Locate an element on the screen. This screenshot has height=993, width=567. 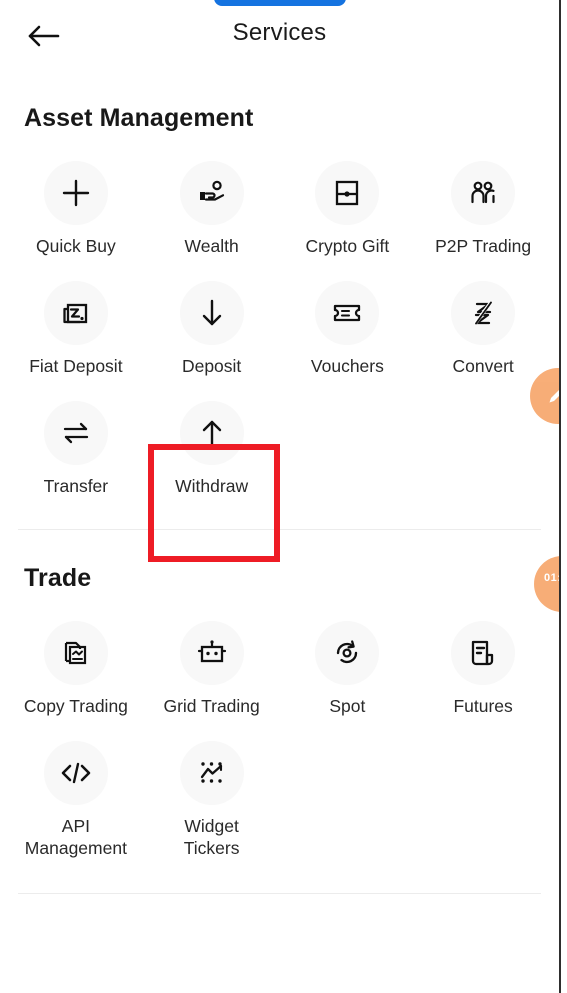
tile-label: Wealth is located at coordinates (211, 246).